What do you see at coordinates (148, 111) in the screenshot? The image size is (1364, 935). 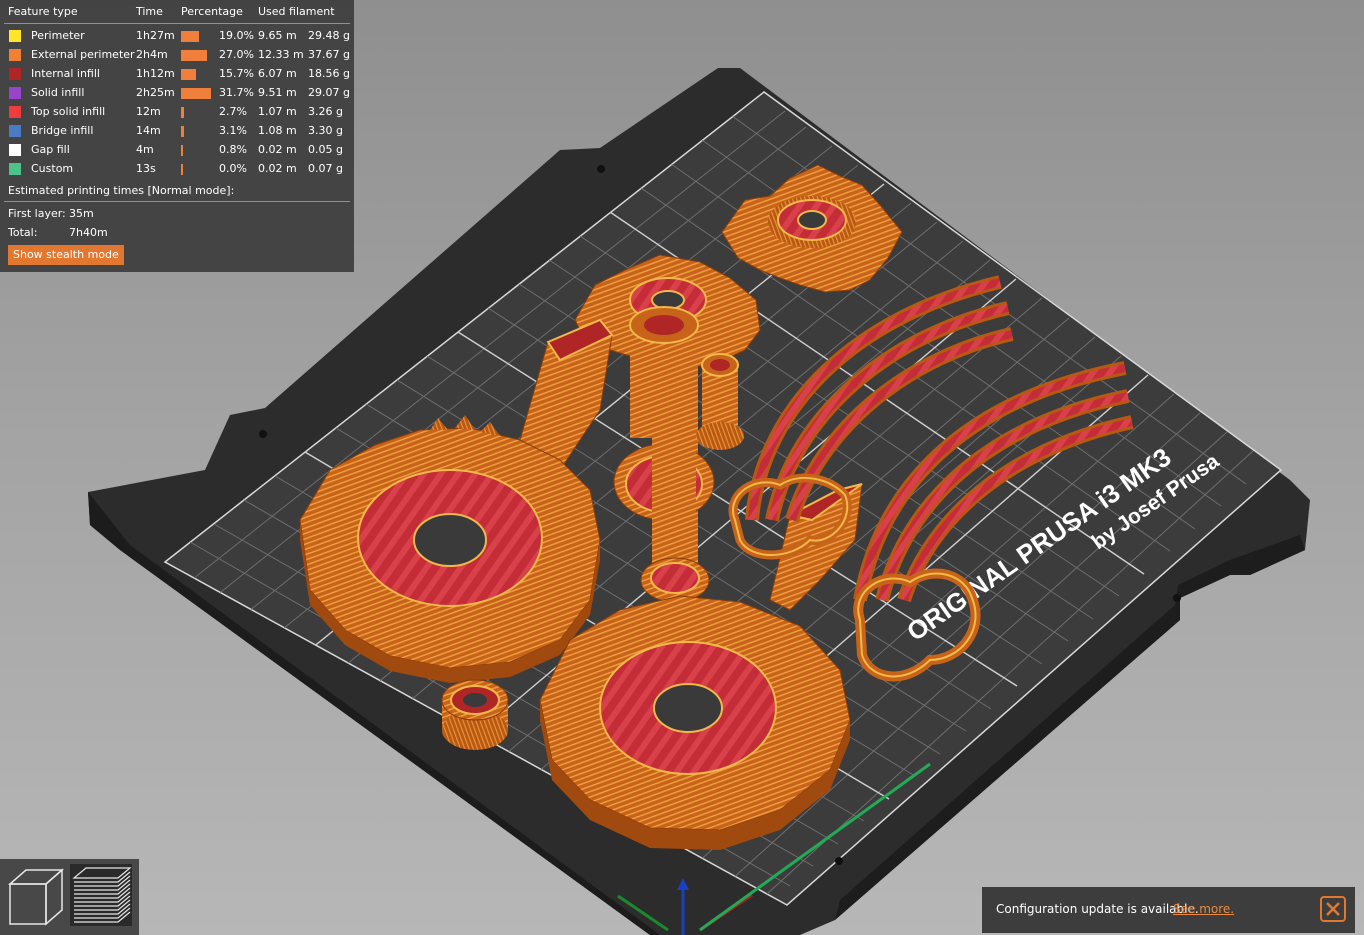 I see `feature-time: 12m` at bounding box center [148, 111].